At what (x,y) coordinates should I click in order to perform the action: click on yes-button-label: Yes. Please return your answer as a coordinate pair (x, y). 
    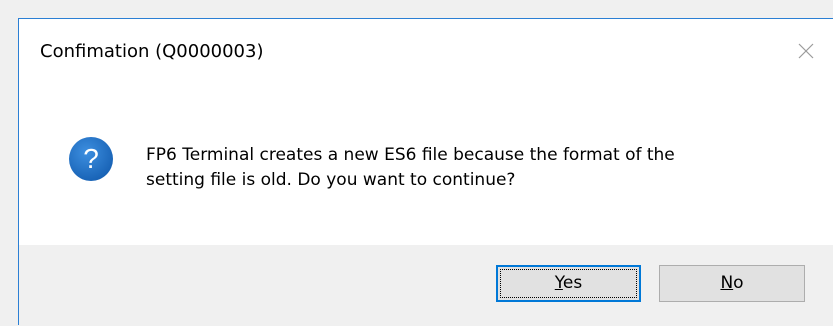
    Looking at the image, I should click on (568, 283).